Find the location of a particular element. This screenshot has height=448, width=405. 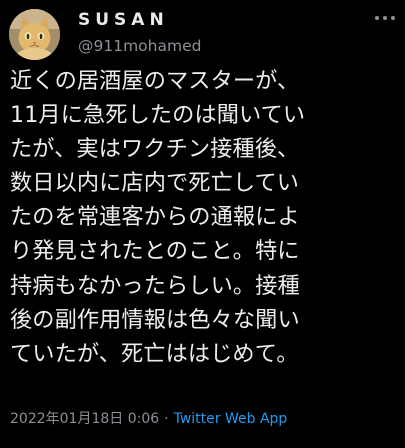

cat-photo-icon is located at coordinates (34, 34).